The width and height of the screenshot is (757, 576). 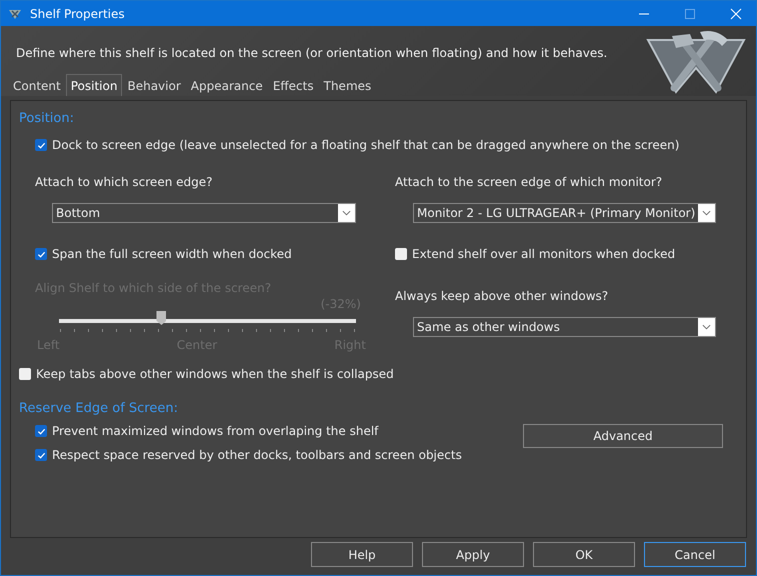 What do you see at coordinates (366, 145) in the screenshot?
I see `checkbox-label: Dock to screen edge (leave unselected for a floating shelf that can be dragged anywhere on the screen)` at bounding box center [366, 145].